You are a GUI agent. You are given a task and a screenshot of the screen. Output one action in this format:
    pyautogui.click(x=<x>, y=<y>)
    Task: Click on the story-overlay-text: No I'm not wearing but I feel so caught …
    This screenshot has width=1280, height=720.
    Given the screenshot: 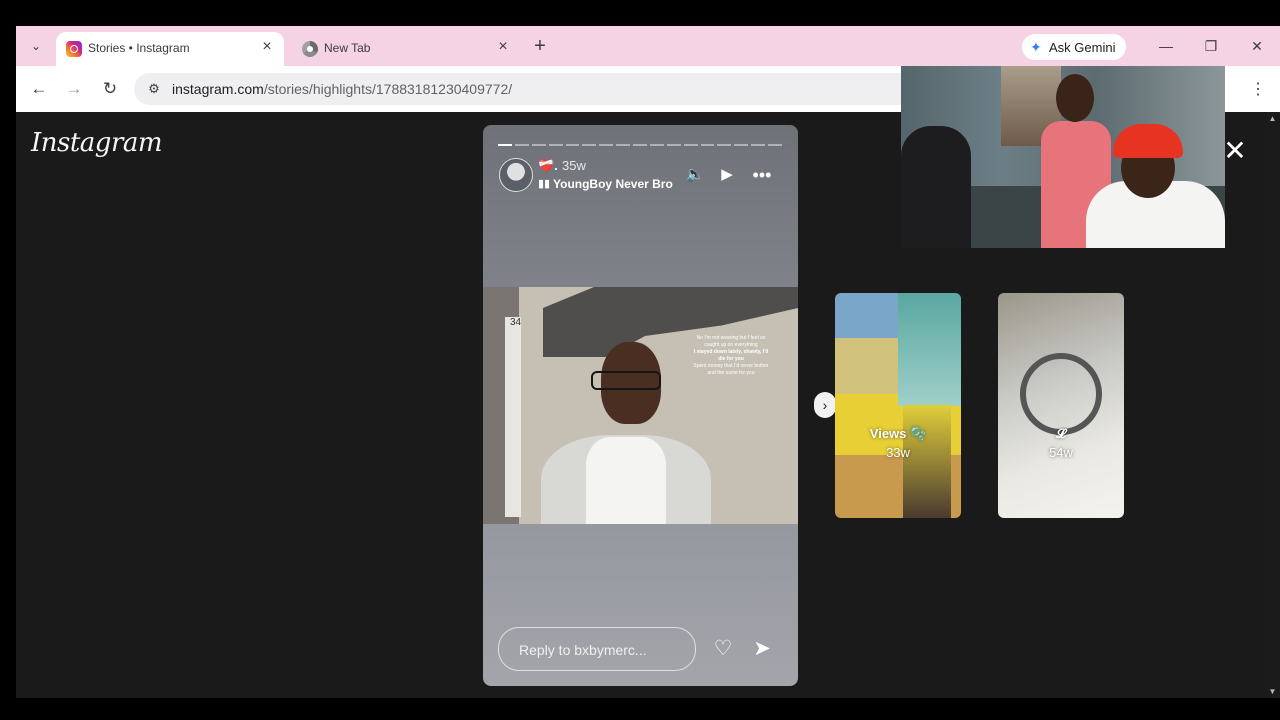 What is the action you would take?
    pyautogui.click(x=731, y=356)
    